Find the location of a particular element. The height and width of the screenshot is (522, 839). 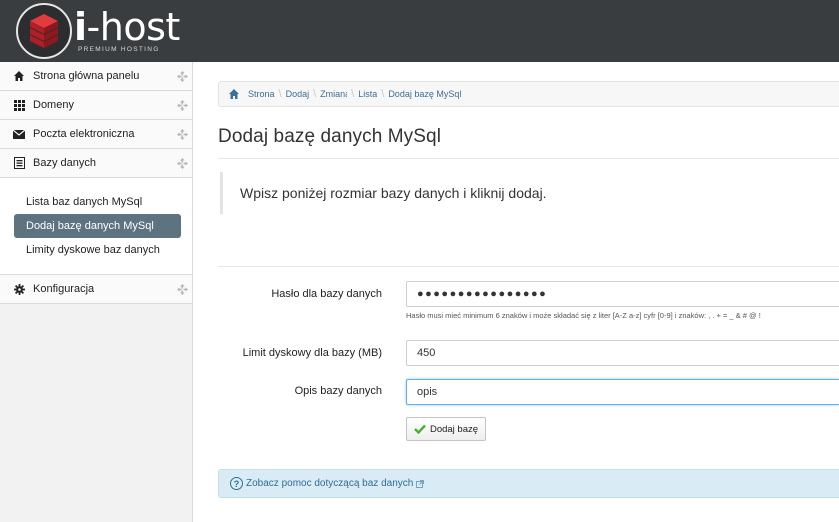

logo-title: i-host is located at coordinates (127, 27).